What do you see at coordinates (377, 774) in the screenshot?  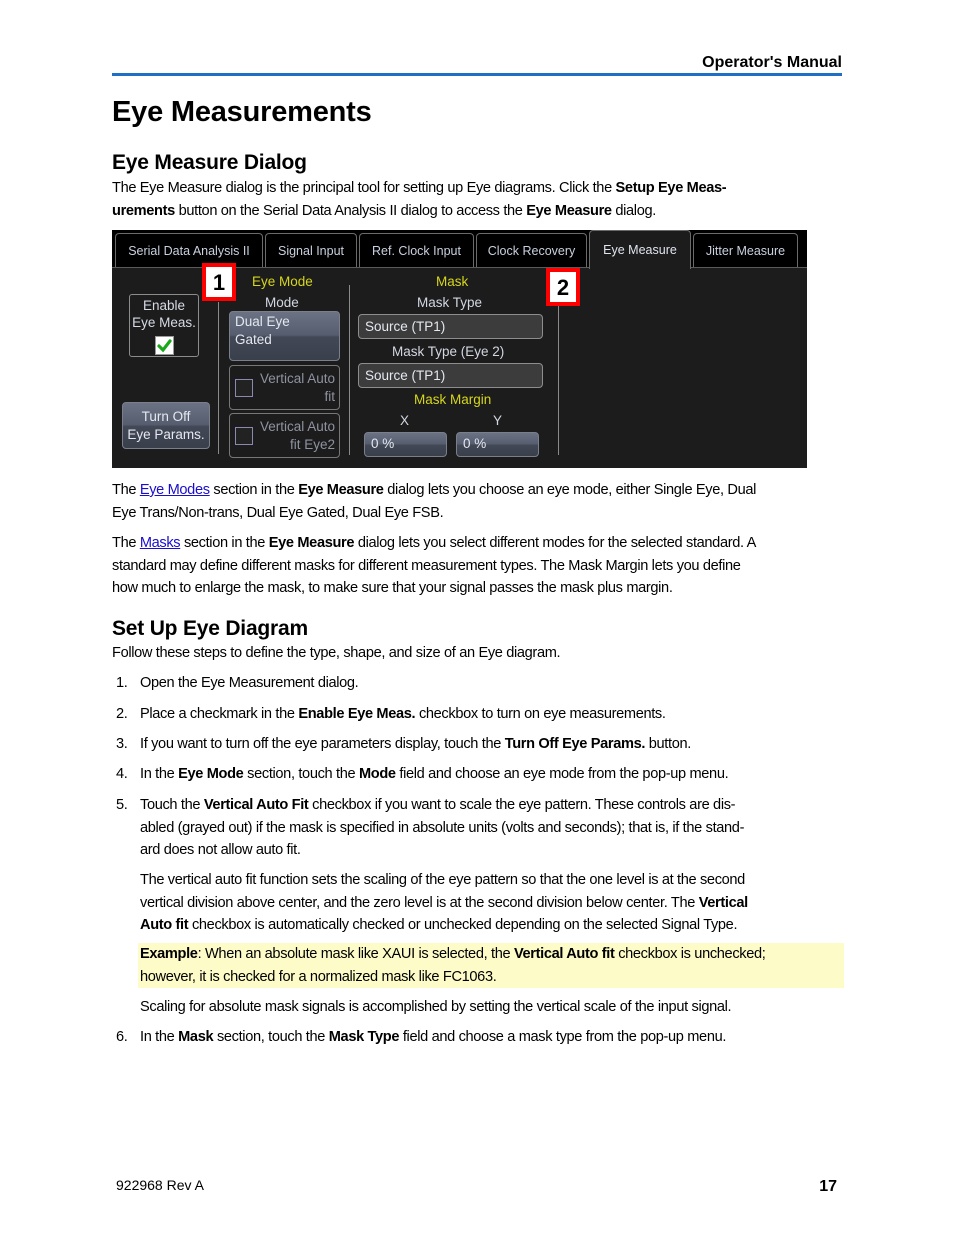 I see `bold-text: Mode` at bounding box center [377, 774].